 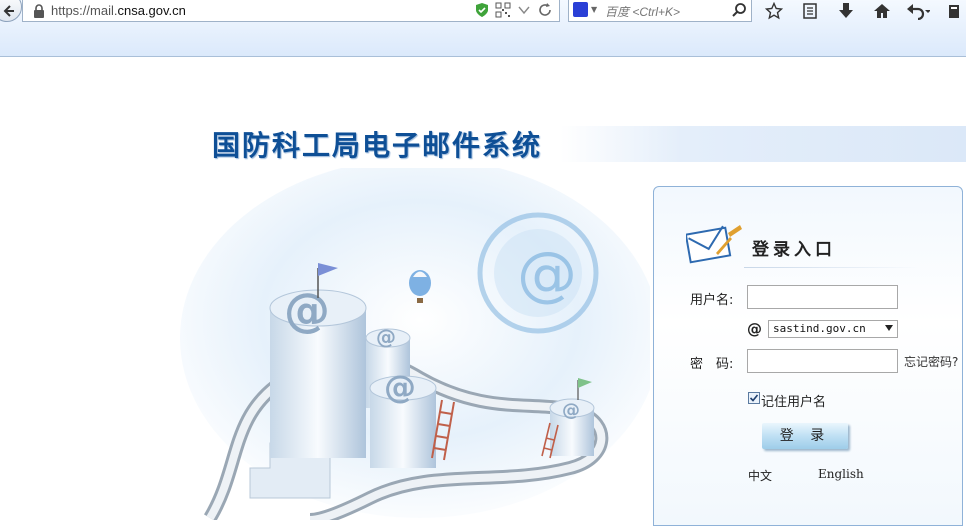 What do you see at coordinates (712, 300) in the screenshot?
I see `username-label: 用户名:` at bounding box center [712, 300].